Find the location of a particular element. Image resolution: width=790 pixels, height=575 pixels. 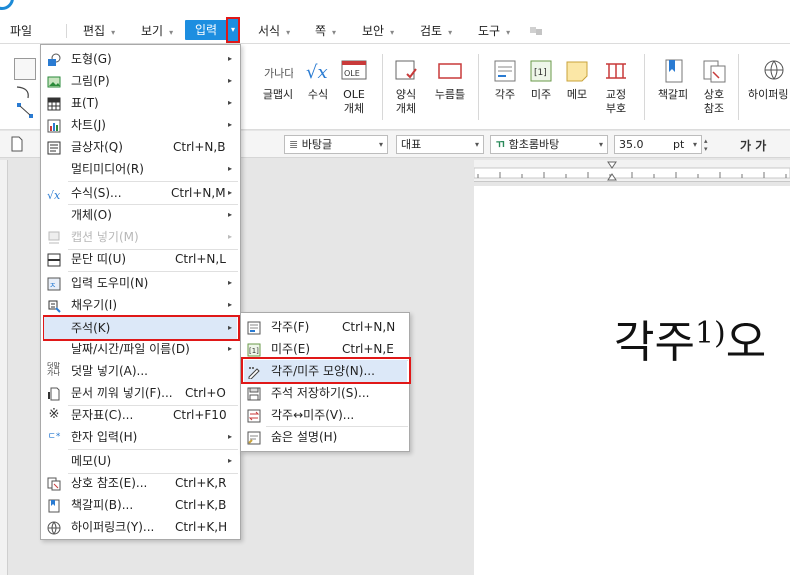

bookmark-label: 책갈피 is located at coordinates (673, 94).